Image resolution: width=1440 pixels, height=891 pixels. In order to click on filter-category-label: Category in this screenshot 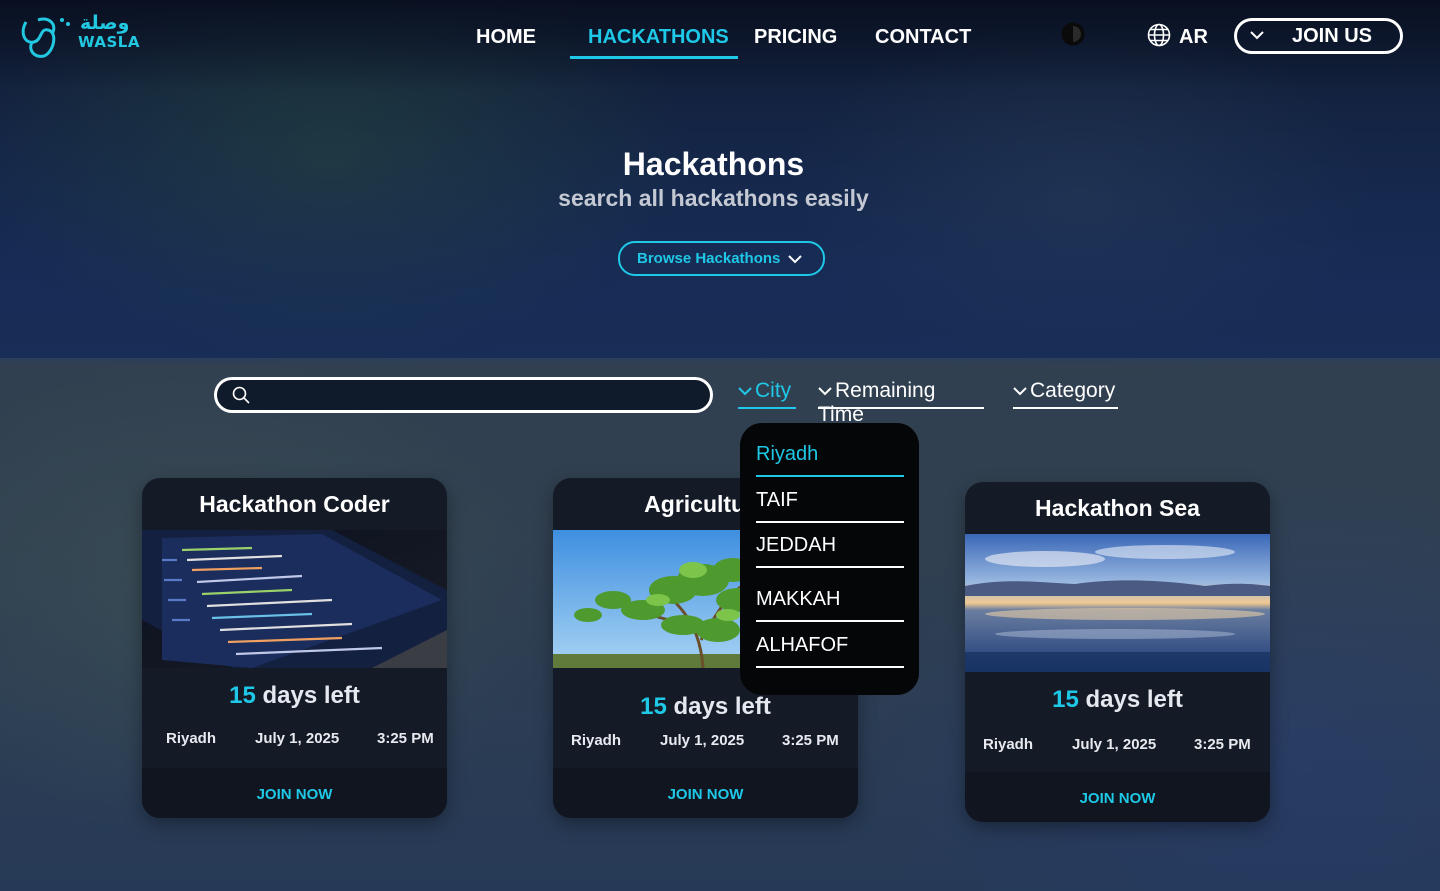, I will do `click(1073, 390)`.